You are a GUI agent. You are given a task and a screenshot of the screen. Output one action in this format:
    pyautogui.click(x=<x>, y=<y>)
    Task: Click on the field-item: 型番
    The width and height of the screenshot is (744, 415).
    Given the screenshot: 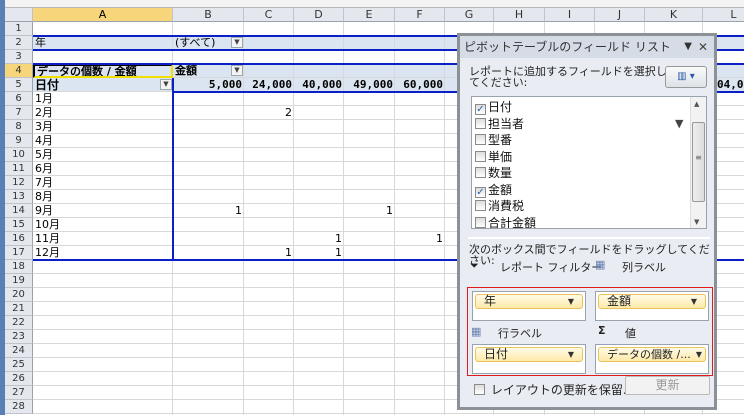 What is the action you would take?
    pyautogui.click(x=493, y=140)
    